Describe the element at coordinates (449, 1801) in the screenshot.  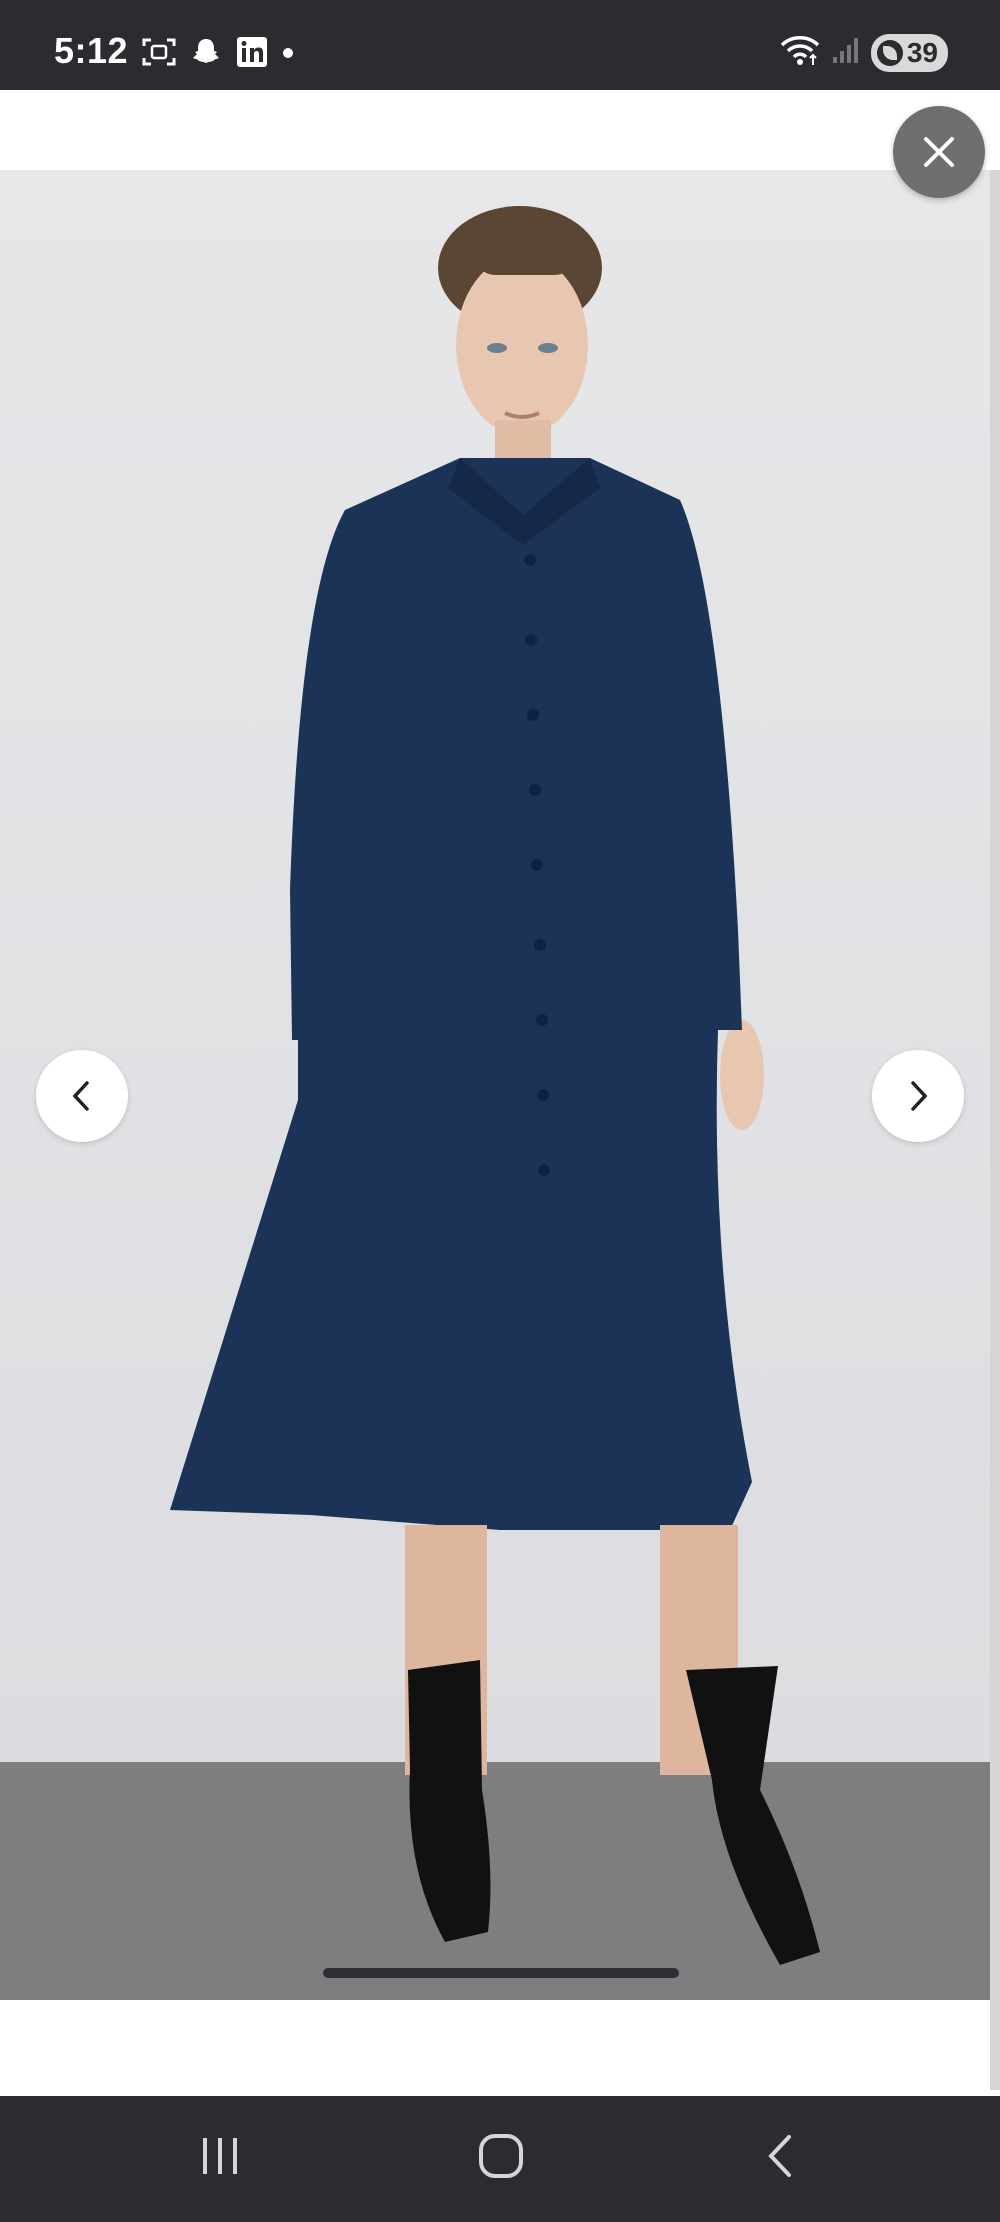
I see `left-boot` at that location.